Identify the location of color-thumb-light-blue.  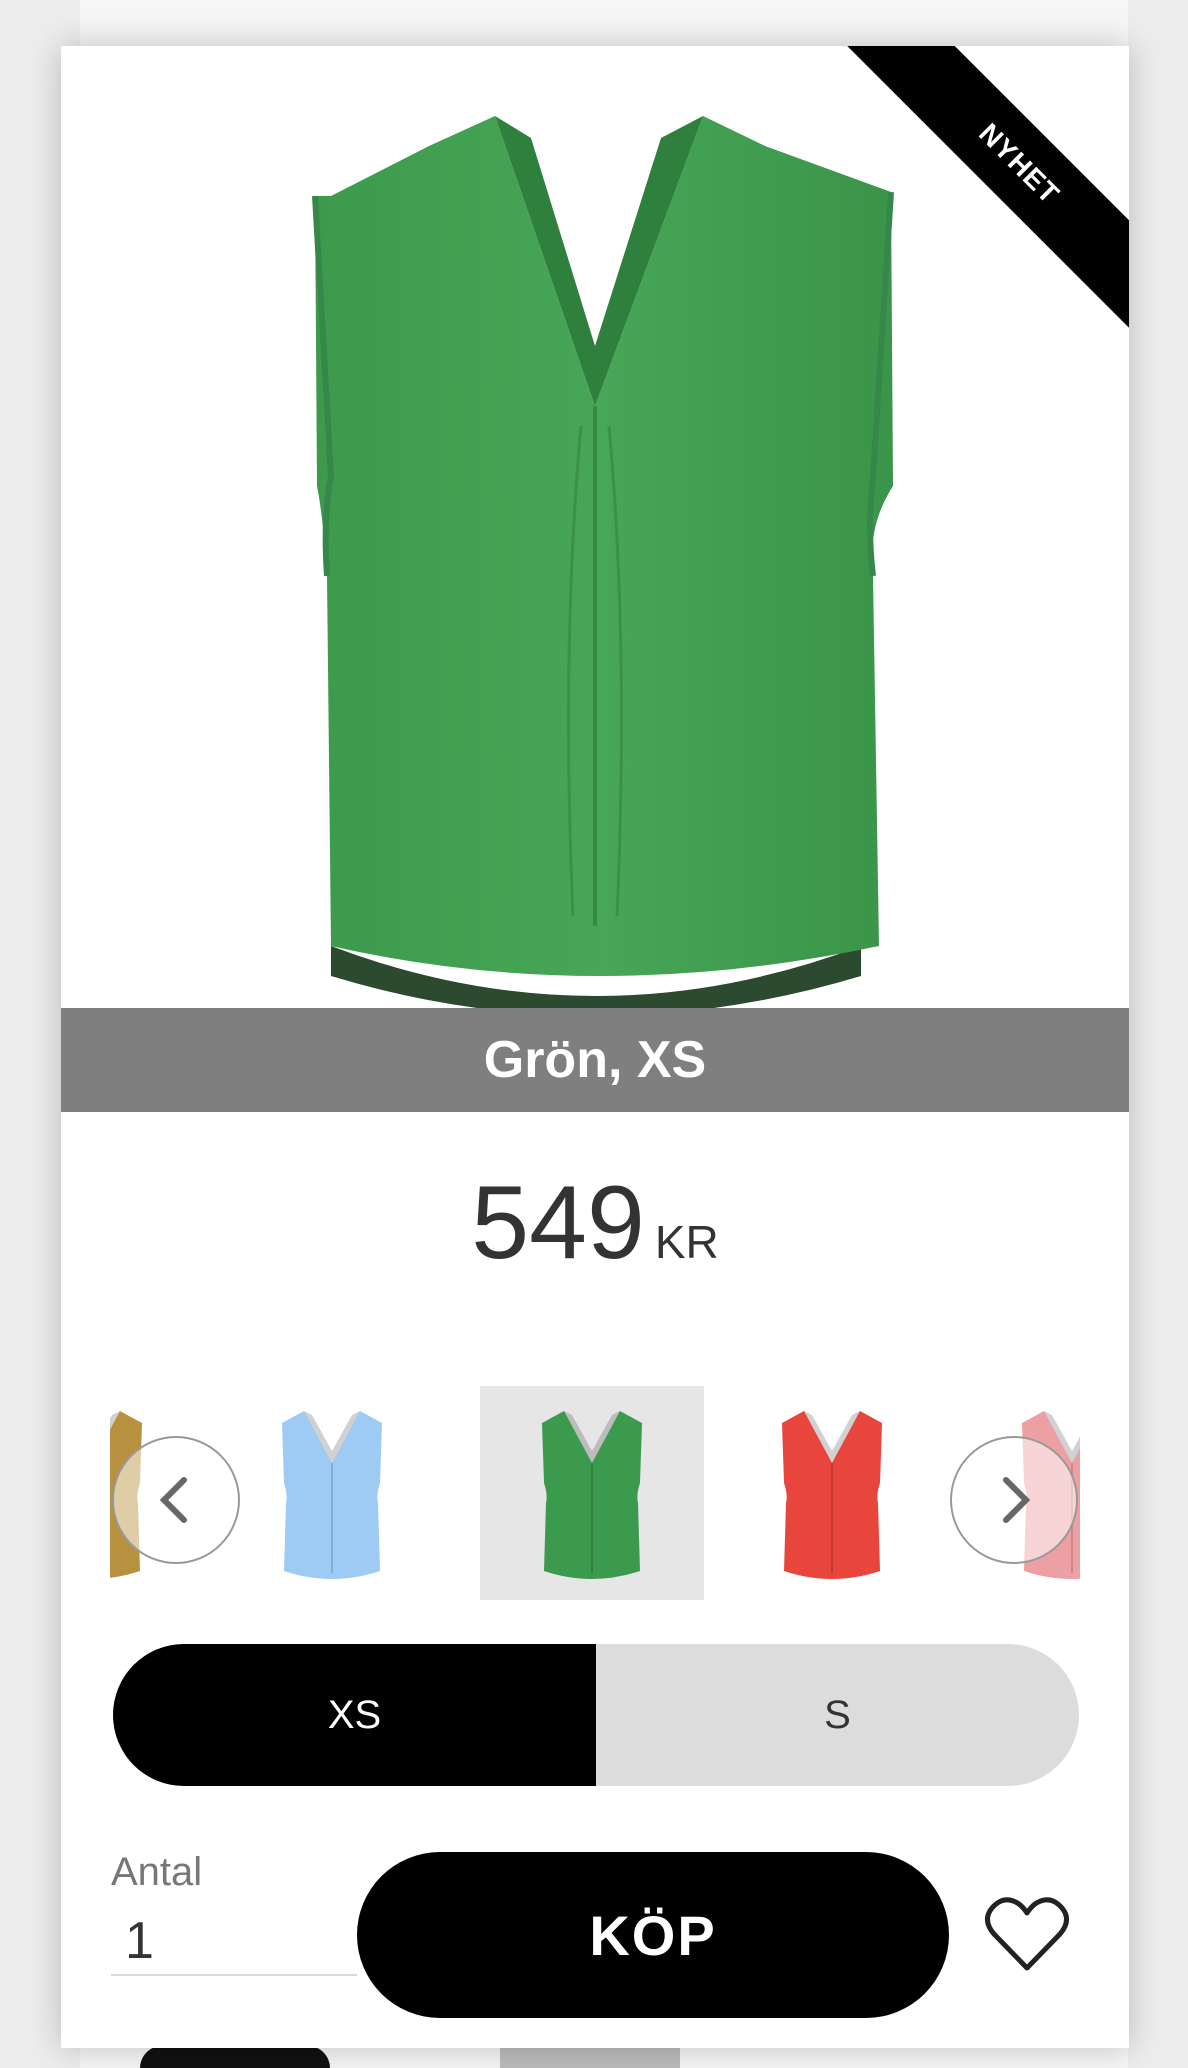
(332, 1493).